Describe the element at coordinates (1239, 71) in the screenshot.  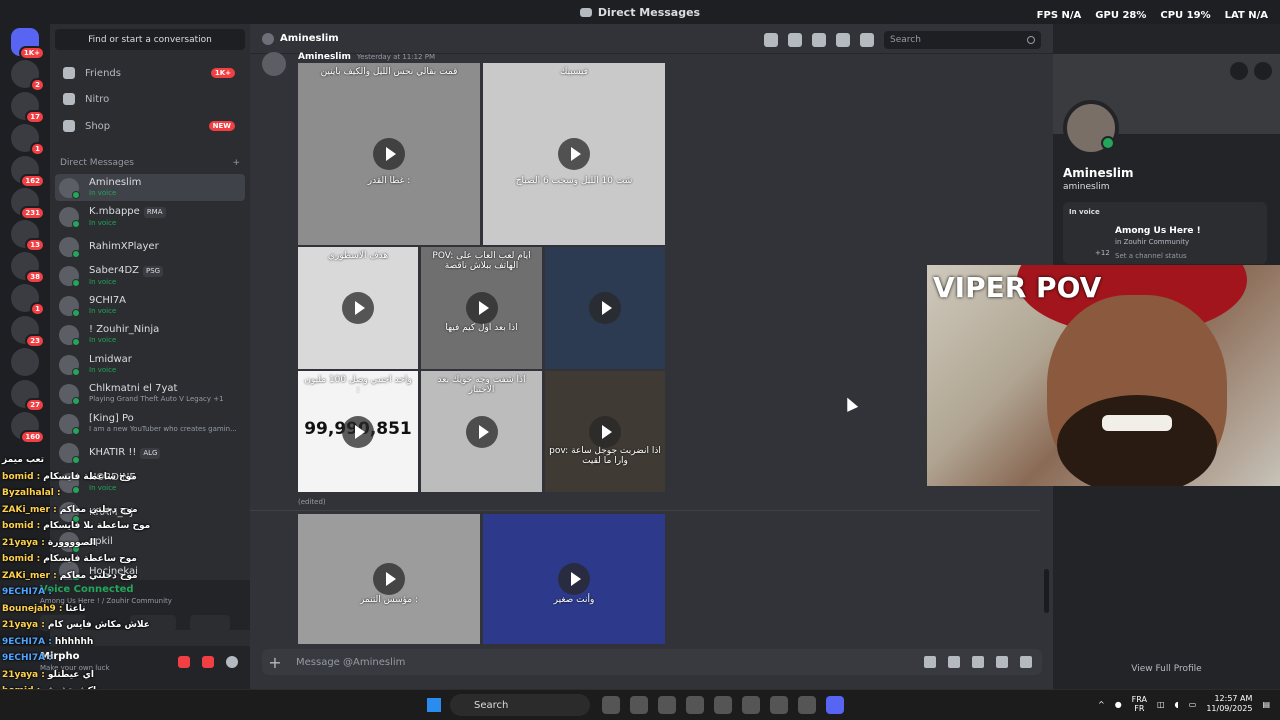
I see `add-friend-icon` at that location.